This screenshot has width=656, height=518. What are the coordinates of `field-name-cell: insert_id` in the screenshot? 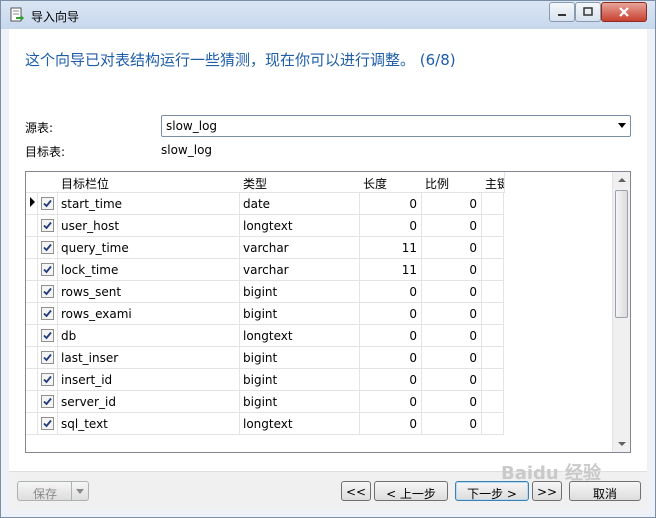 It's located at (149, 380).